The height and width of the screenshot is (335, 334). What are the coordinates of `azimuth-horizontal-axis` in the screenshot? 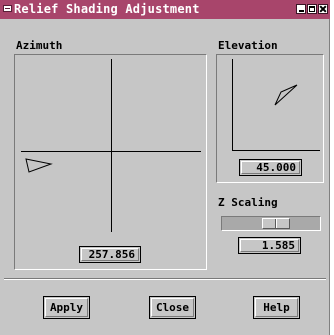 It's located at (111, 151).